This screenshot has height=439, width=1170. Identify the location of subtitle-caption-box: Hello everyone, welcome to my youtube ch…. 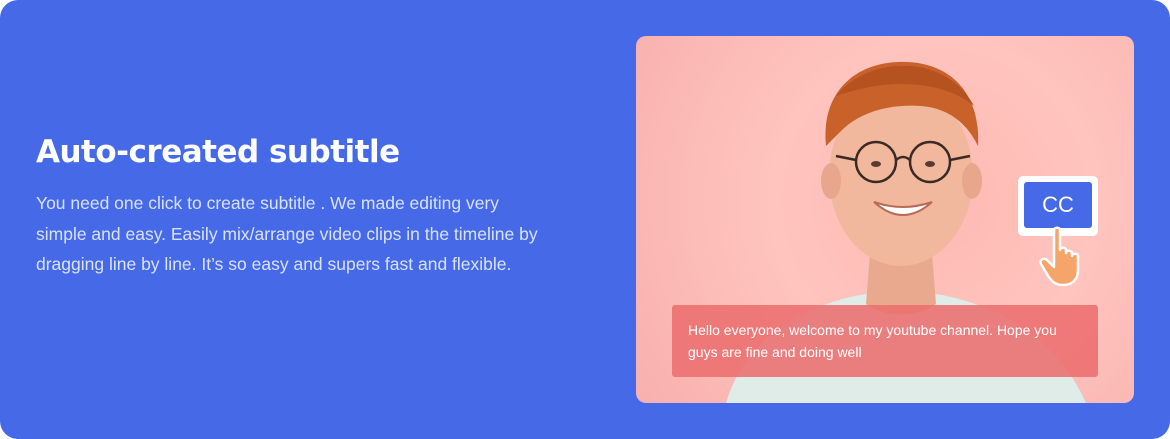
(885, 341).